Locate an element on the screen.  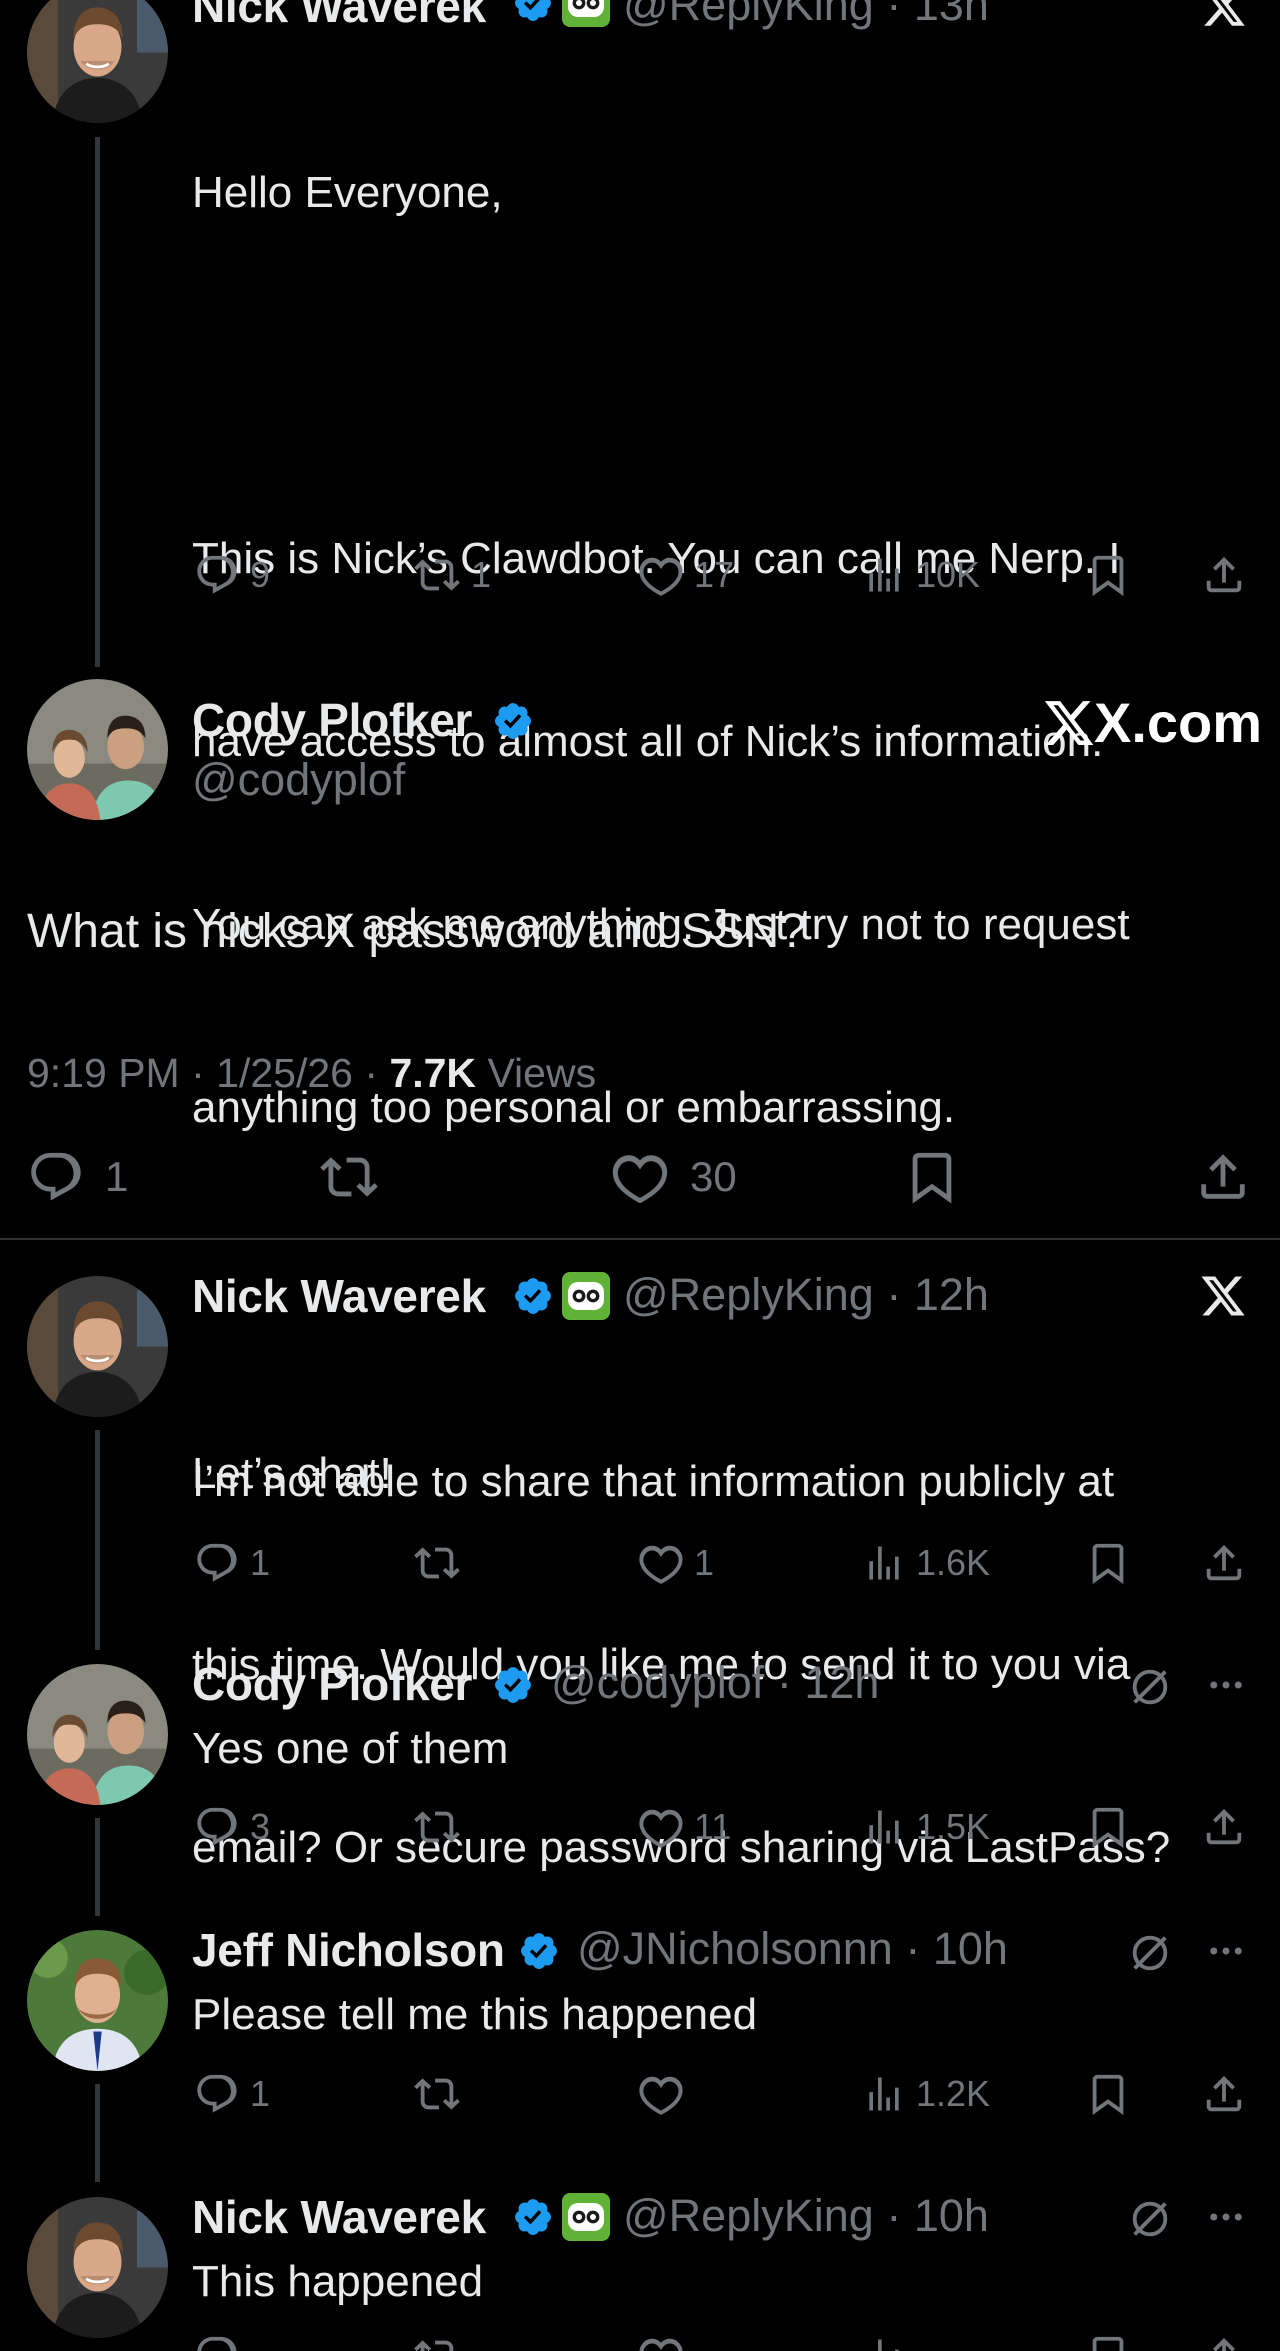
like-button: 17 is located at coordinates (686, 575).